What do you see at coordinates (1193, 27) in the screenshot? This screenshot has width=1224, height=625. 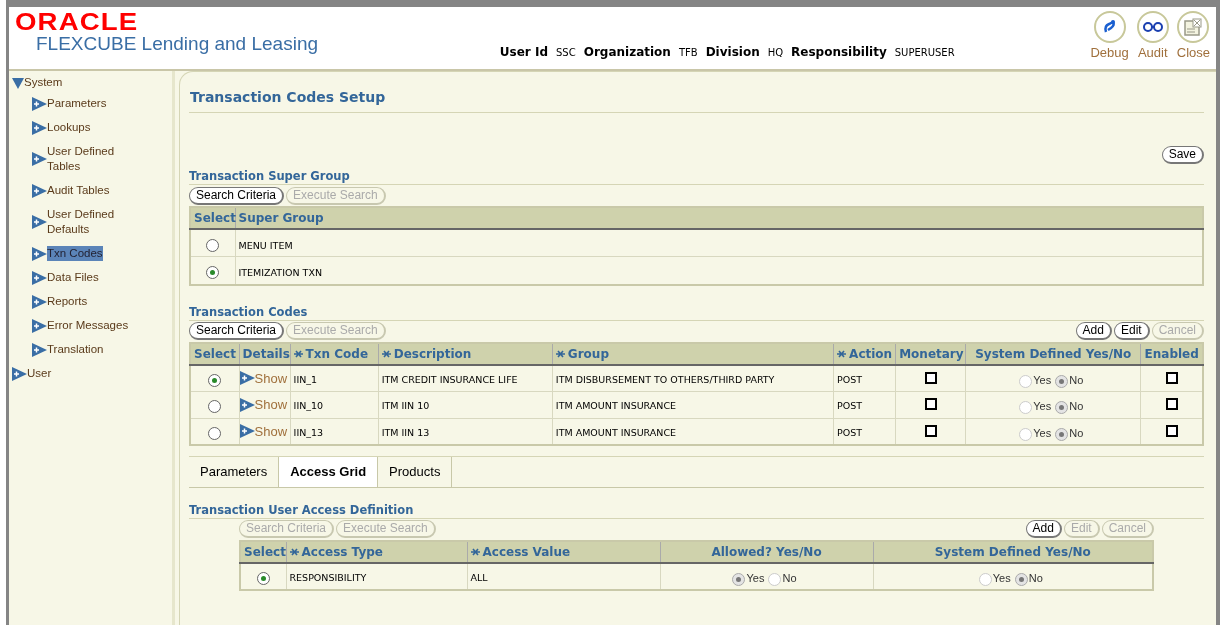 I see `document-icon` at bounding box center [1193, 27].